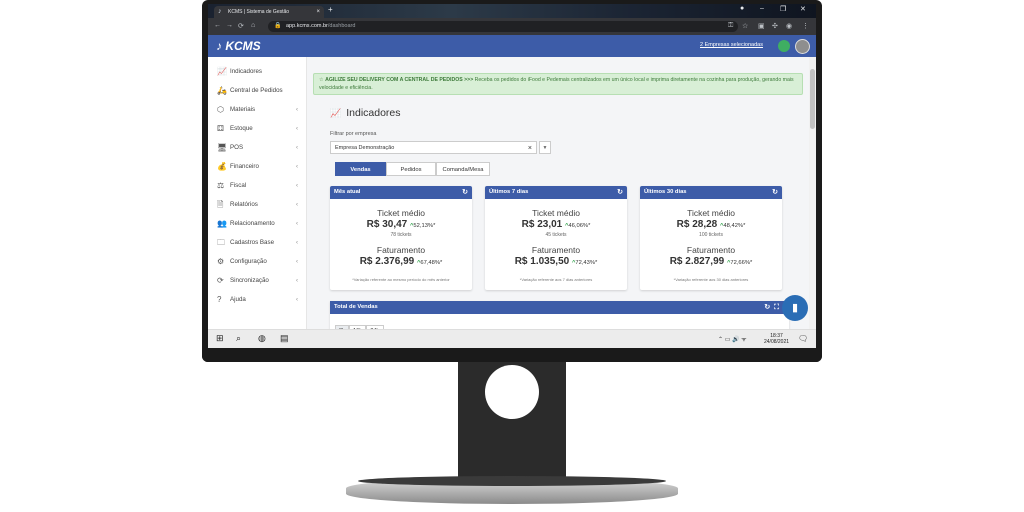  What do you see at coordinates (284, 338) in the screenshot?
I see `app-taskbar-icon: ▤` at bounding box center [284, 338].